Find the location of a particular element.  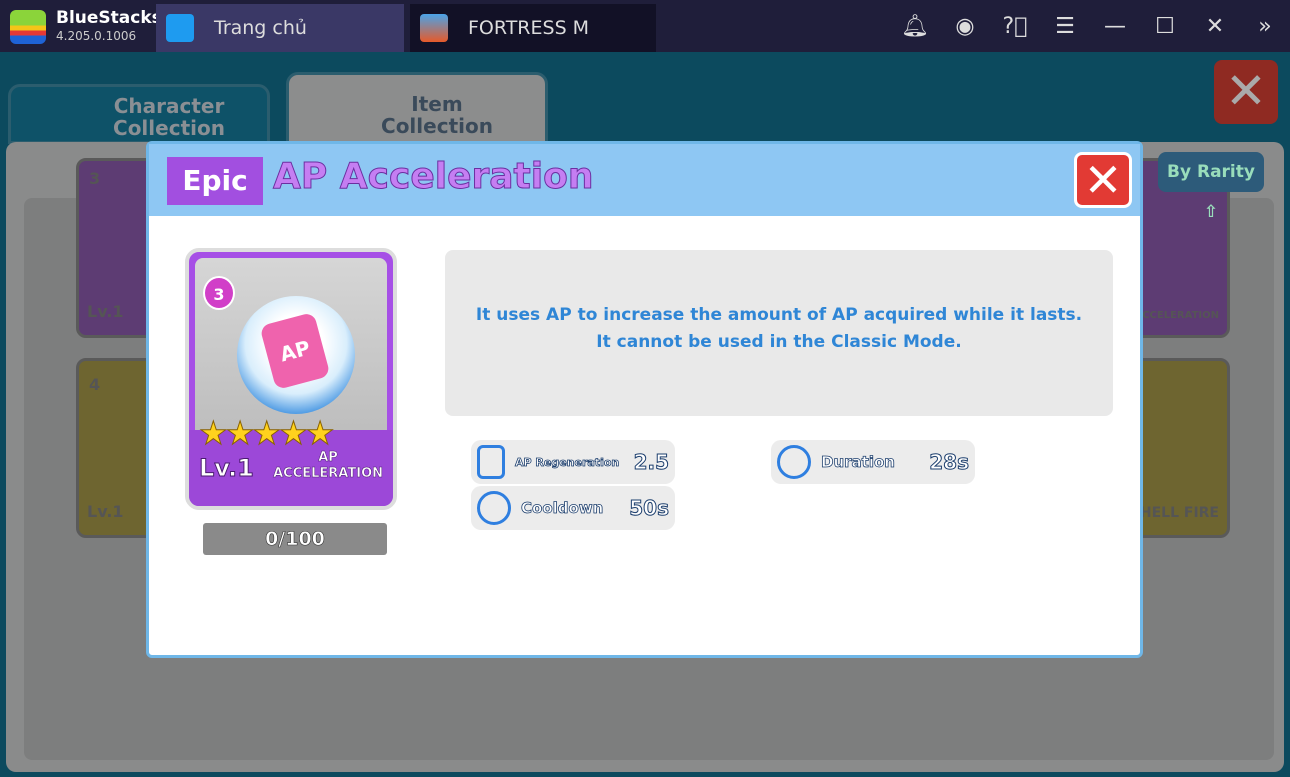

item-title: AP Acceleration is located at coordinates (433, 177).